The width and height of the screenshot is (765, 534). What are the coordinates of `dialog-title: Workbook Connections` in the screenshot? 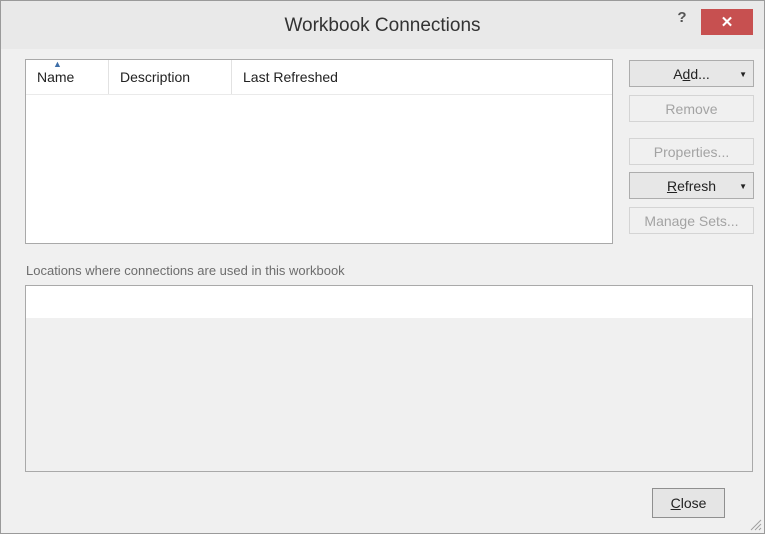 It's located at (382, 25).